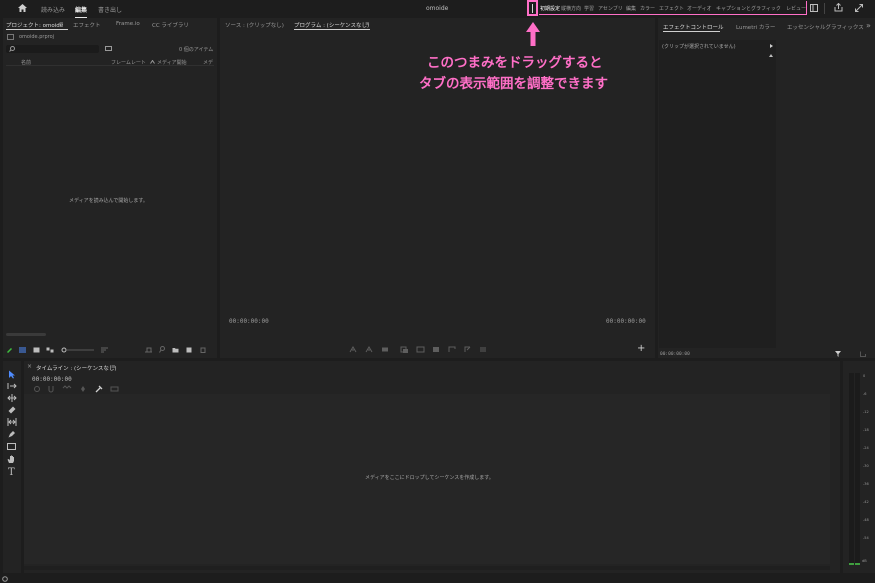  What do you see at coordinates (851, 564) in the screenshot?
I see `audio-meter-peak-left` at bounding box center [851, 564].